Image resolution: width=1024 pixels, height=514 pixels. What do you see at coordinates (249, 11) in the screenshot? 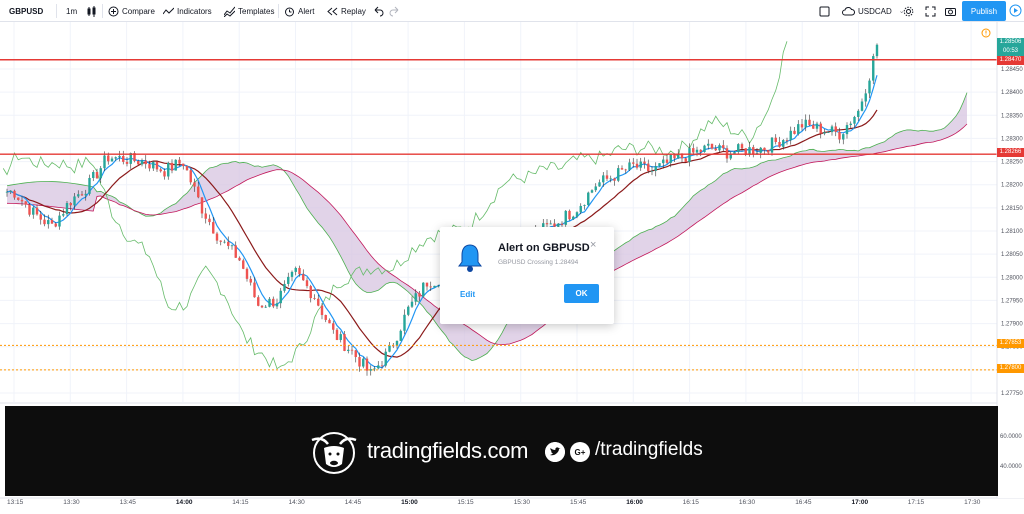
I see `templates-button: Templates` at bounding box center [249, 11].